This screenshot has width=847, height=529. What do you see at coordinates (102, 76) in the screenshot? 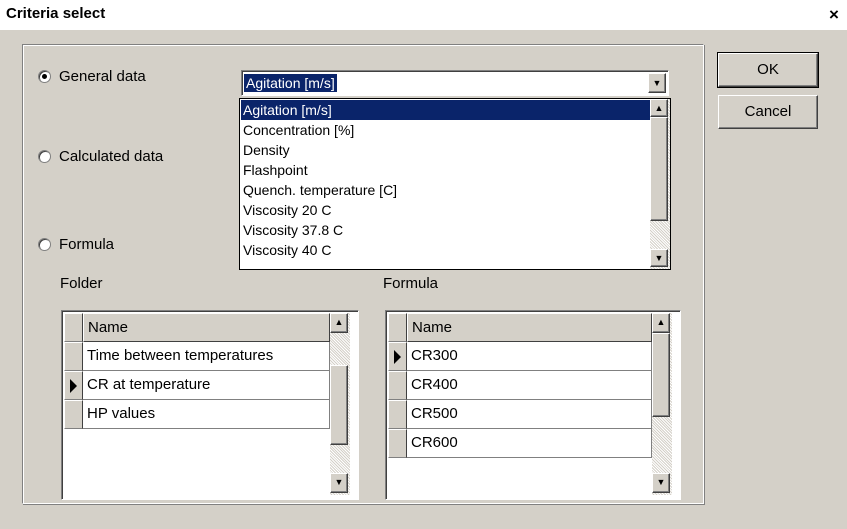
I see `radio-label: General data` at bounding box center [102, 76].